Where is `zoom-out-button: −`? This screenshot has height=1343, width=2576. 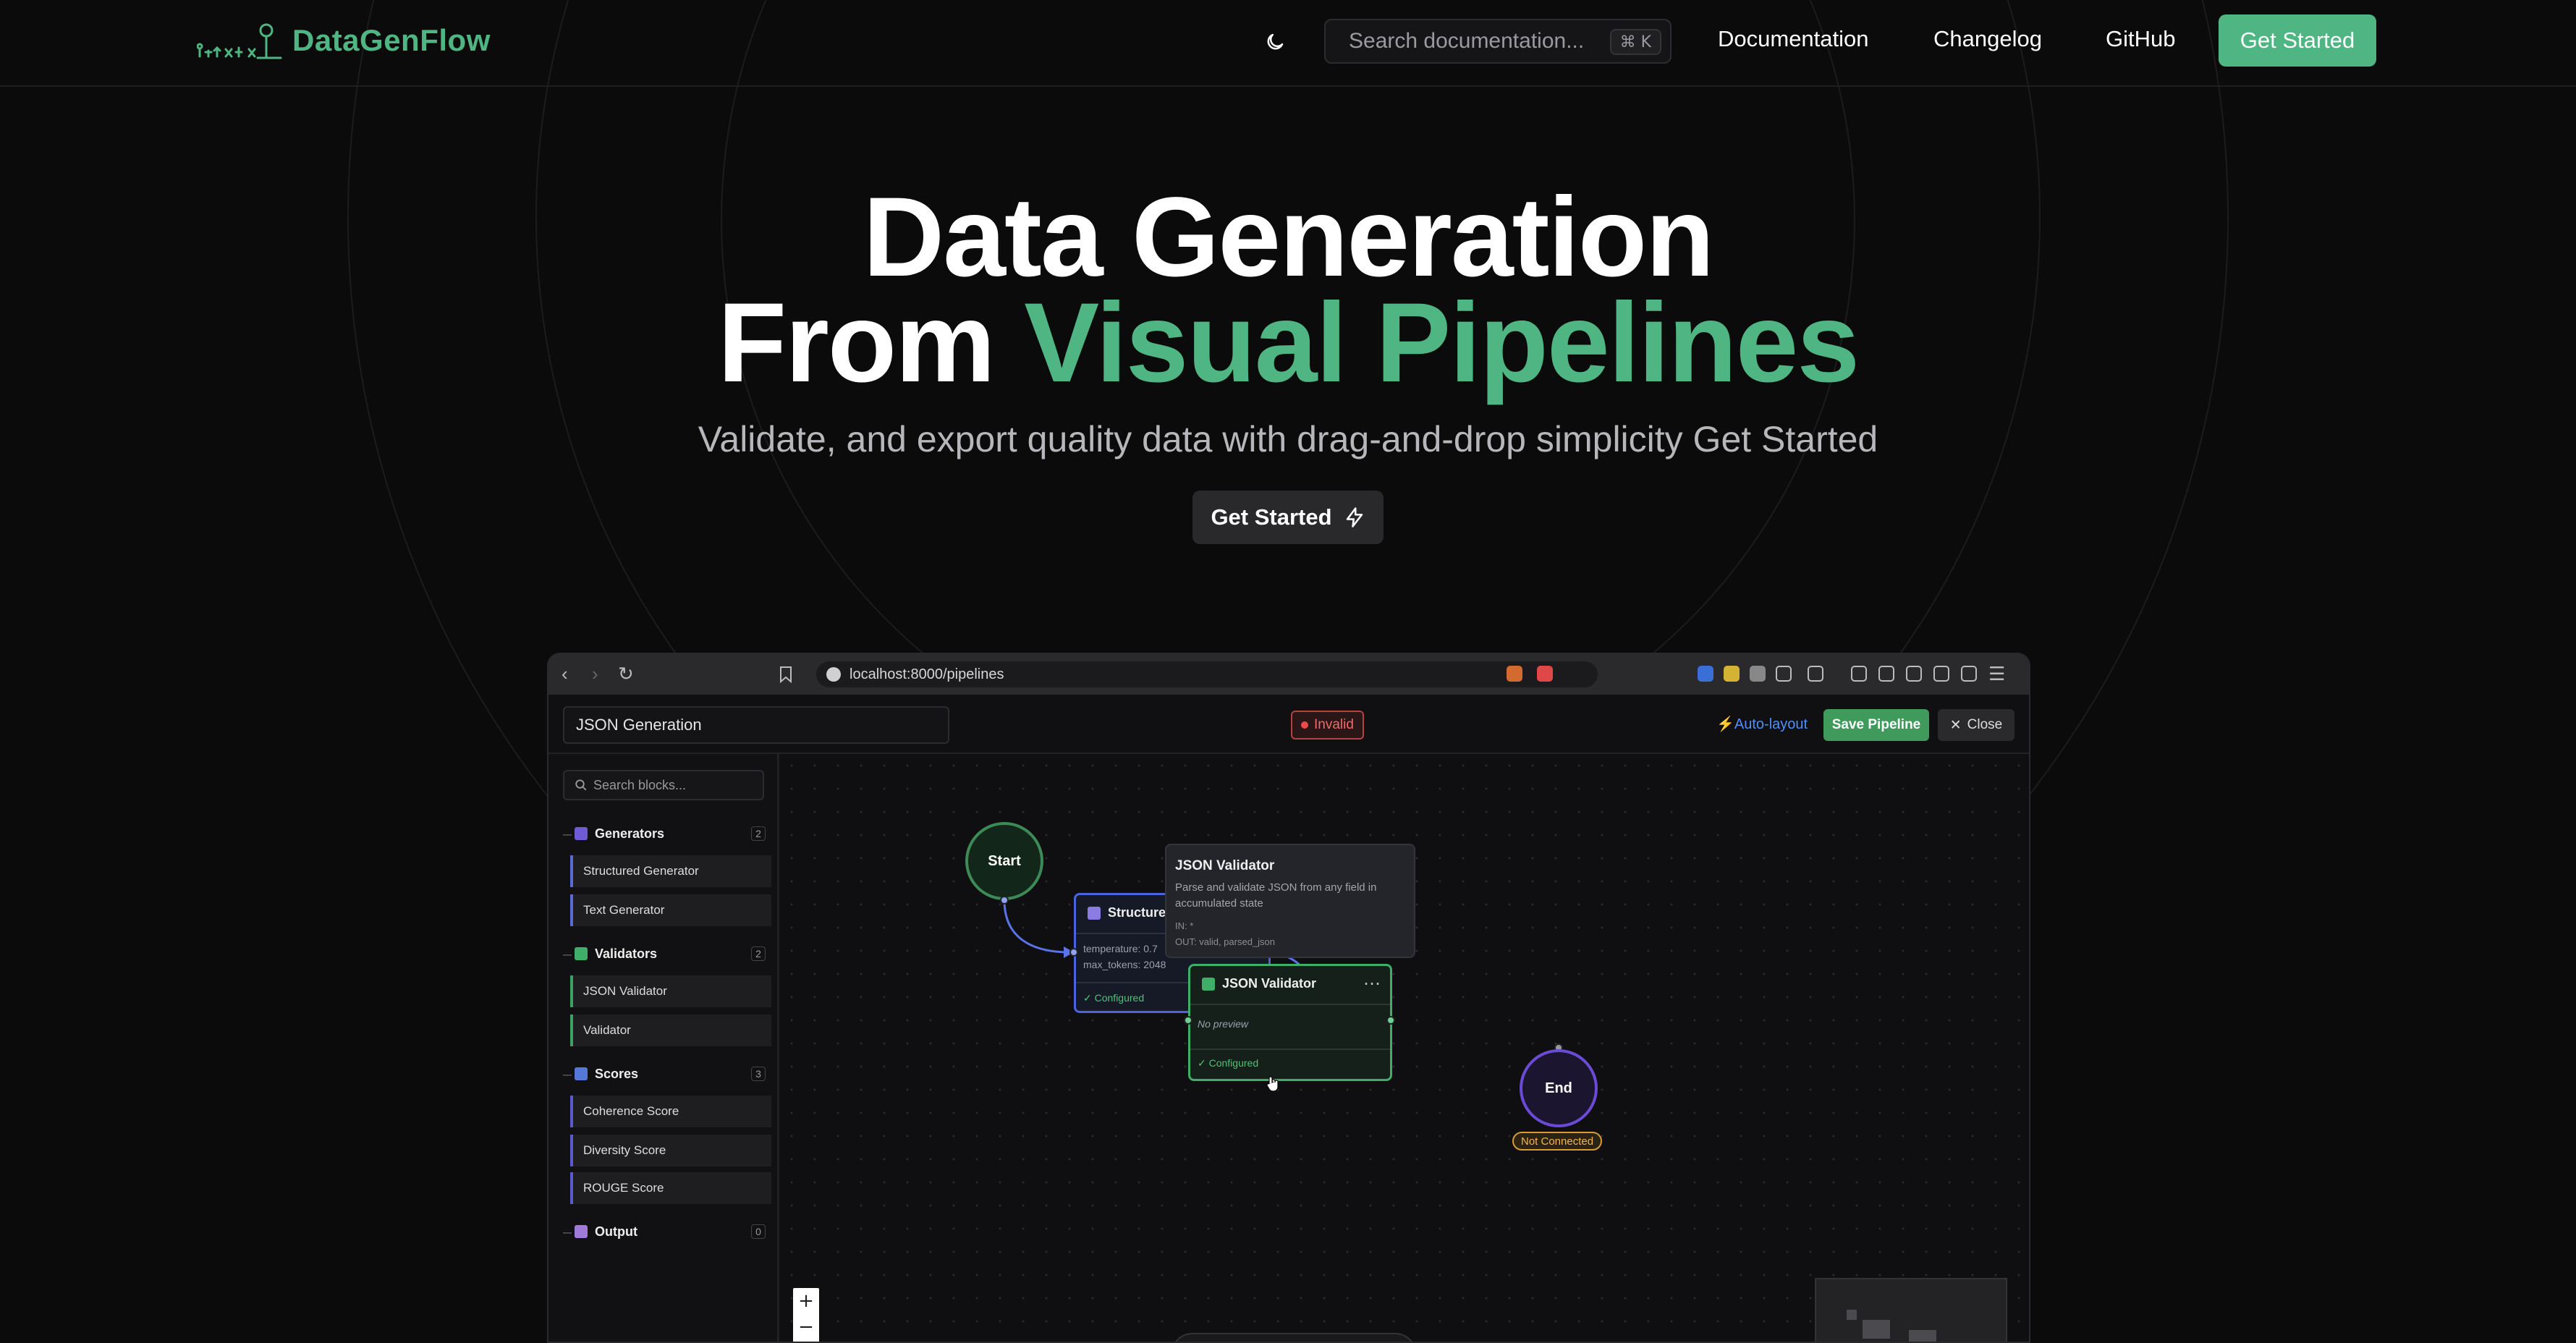 zoom-out-button: − is located at coordinates (806, 1327).